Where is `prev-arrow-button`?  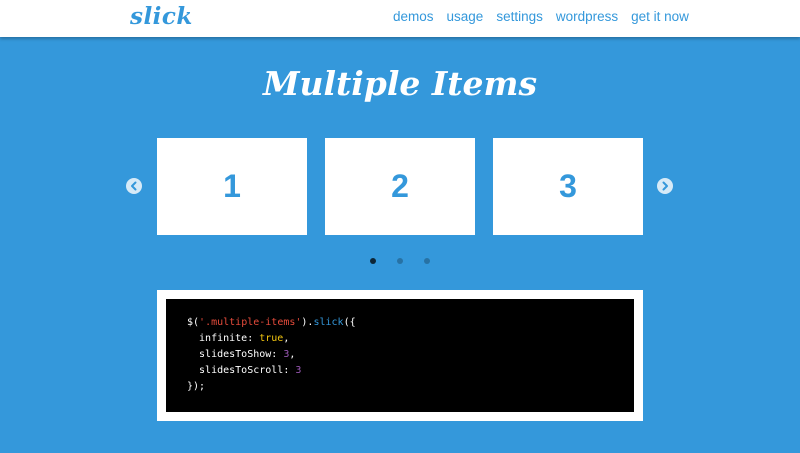
prev-arrow-button is located at coordinates (134, 186).